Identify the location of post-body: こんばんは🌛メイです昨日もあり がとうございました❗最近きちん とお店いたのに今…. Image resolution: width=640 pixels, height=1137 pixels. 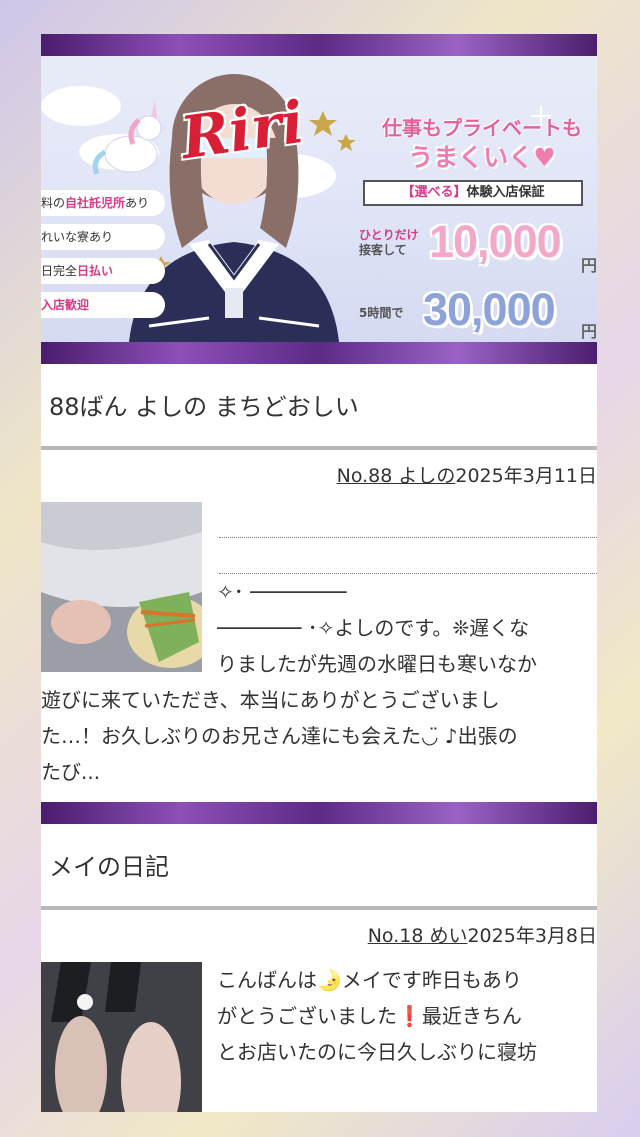
(319, 1037).